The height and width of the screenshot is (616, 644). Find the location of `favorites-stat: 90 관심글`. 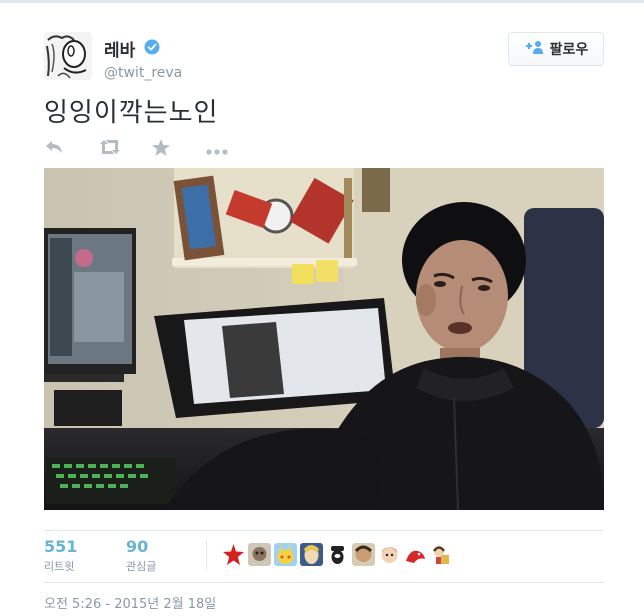

favorites-stat: 90 관심글 is located at coordinates (141, 555).